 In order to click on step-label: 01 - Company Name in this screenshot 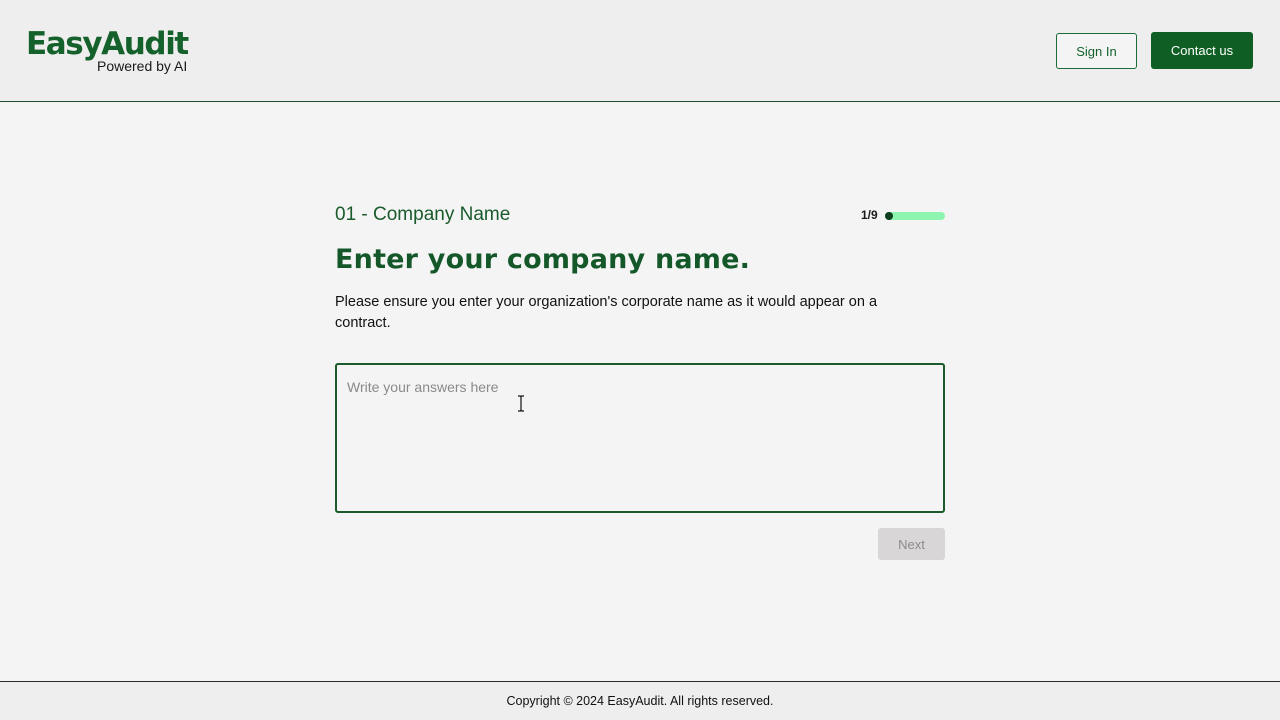, I will do `click(423, 214)`.